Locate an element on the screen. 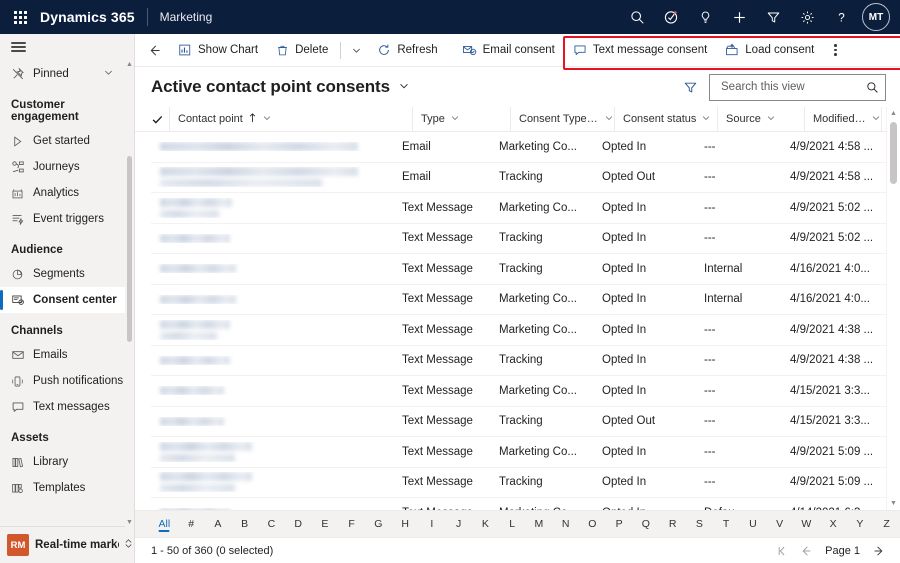 This screenshot has width=900, height=563. alphabet-filter-k: K is located at coordinates (485, 524).